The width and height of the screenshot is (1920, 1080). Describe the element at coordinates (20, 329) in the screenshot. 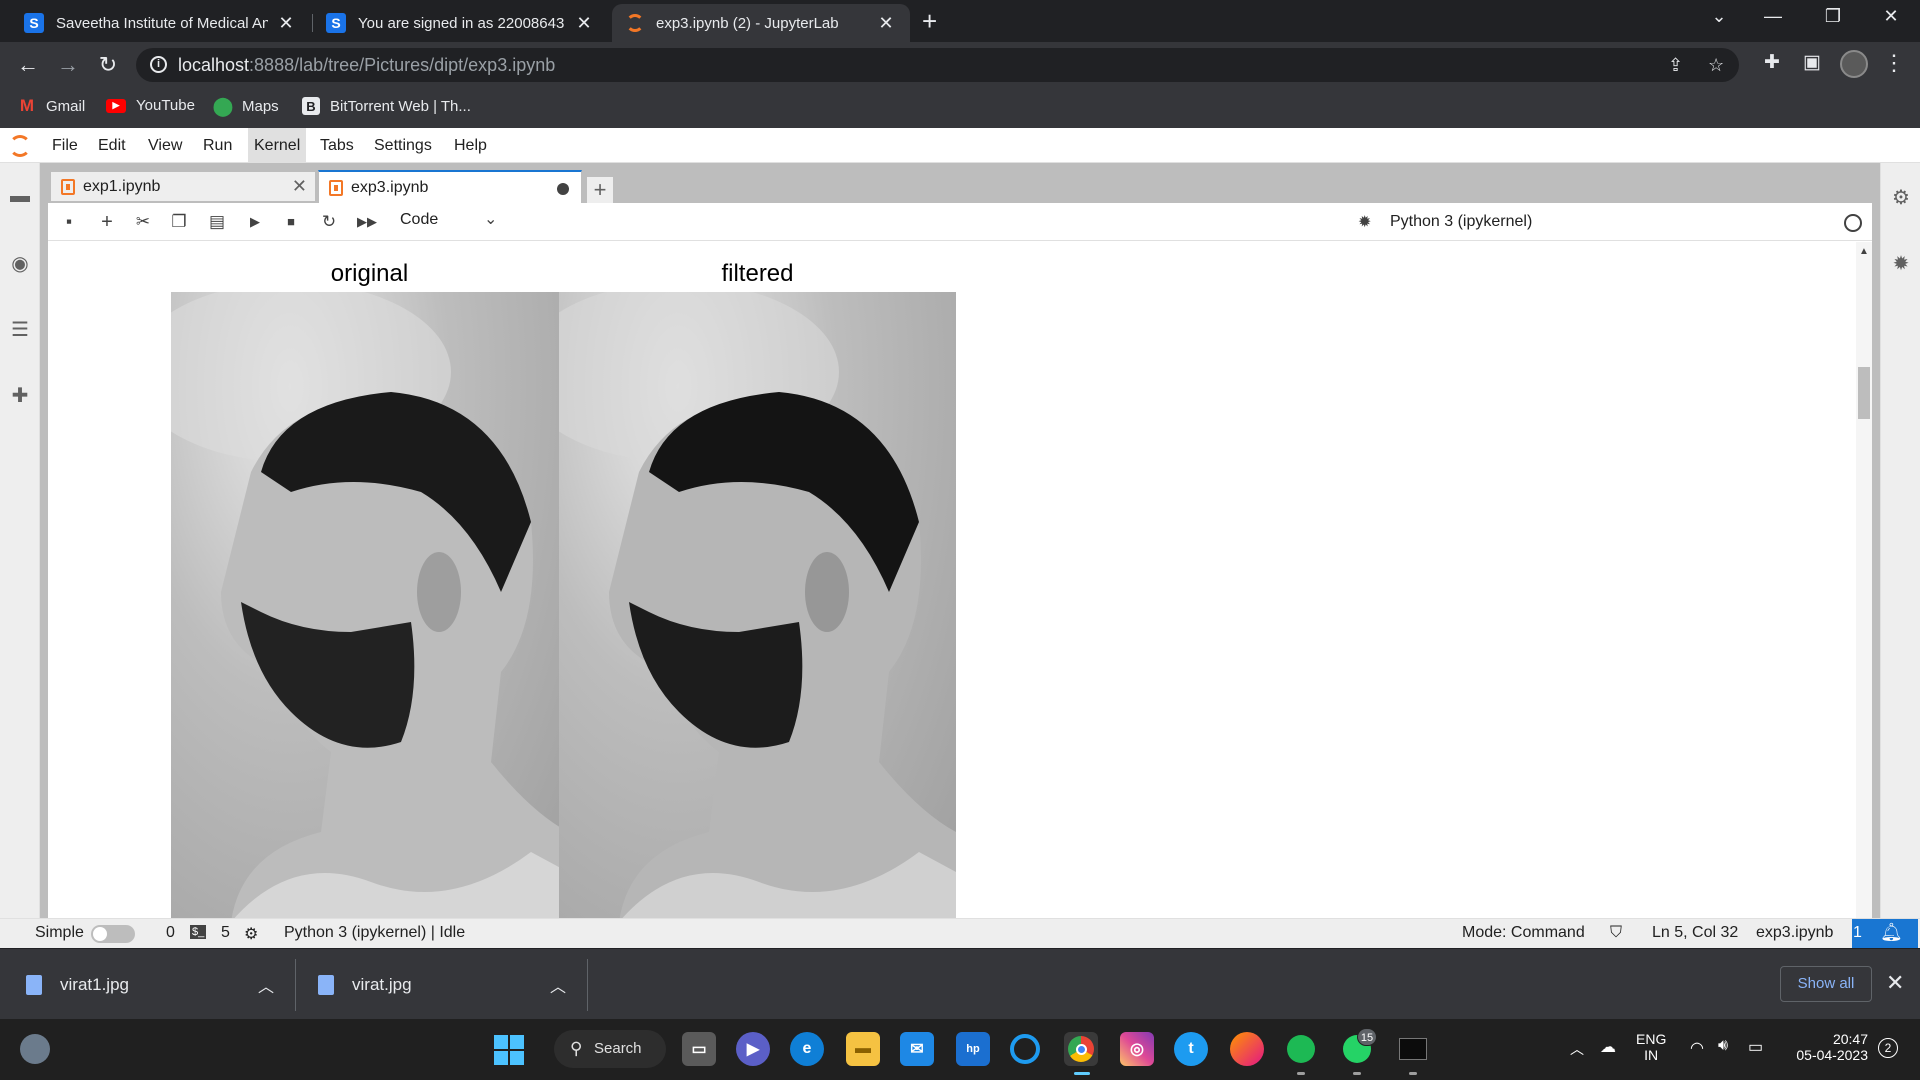

I see `table-of-contents-icon: ☰` at that location.